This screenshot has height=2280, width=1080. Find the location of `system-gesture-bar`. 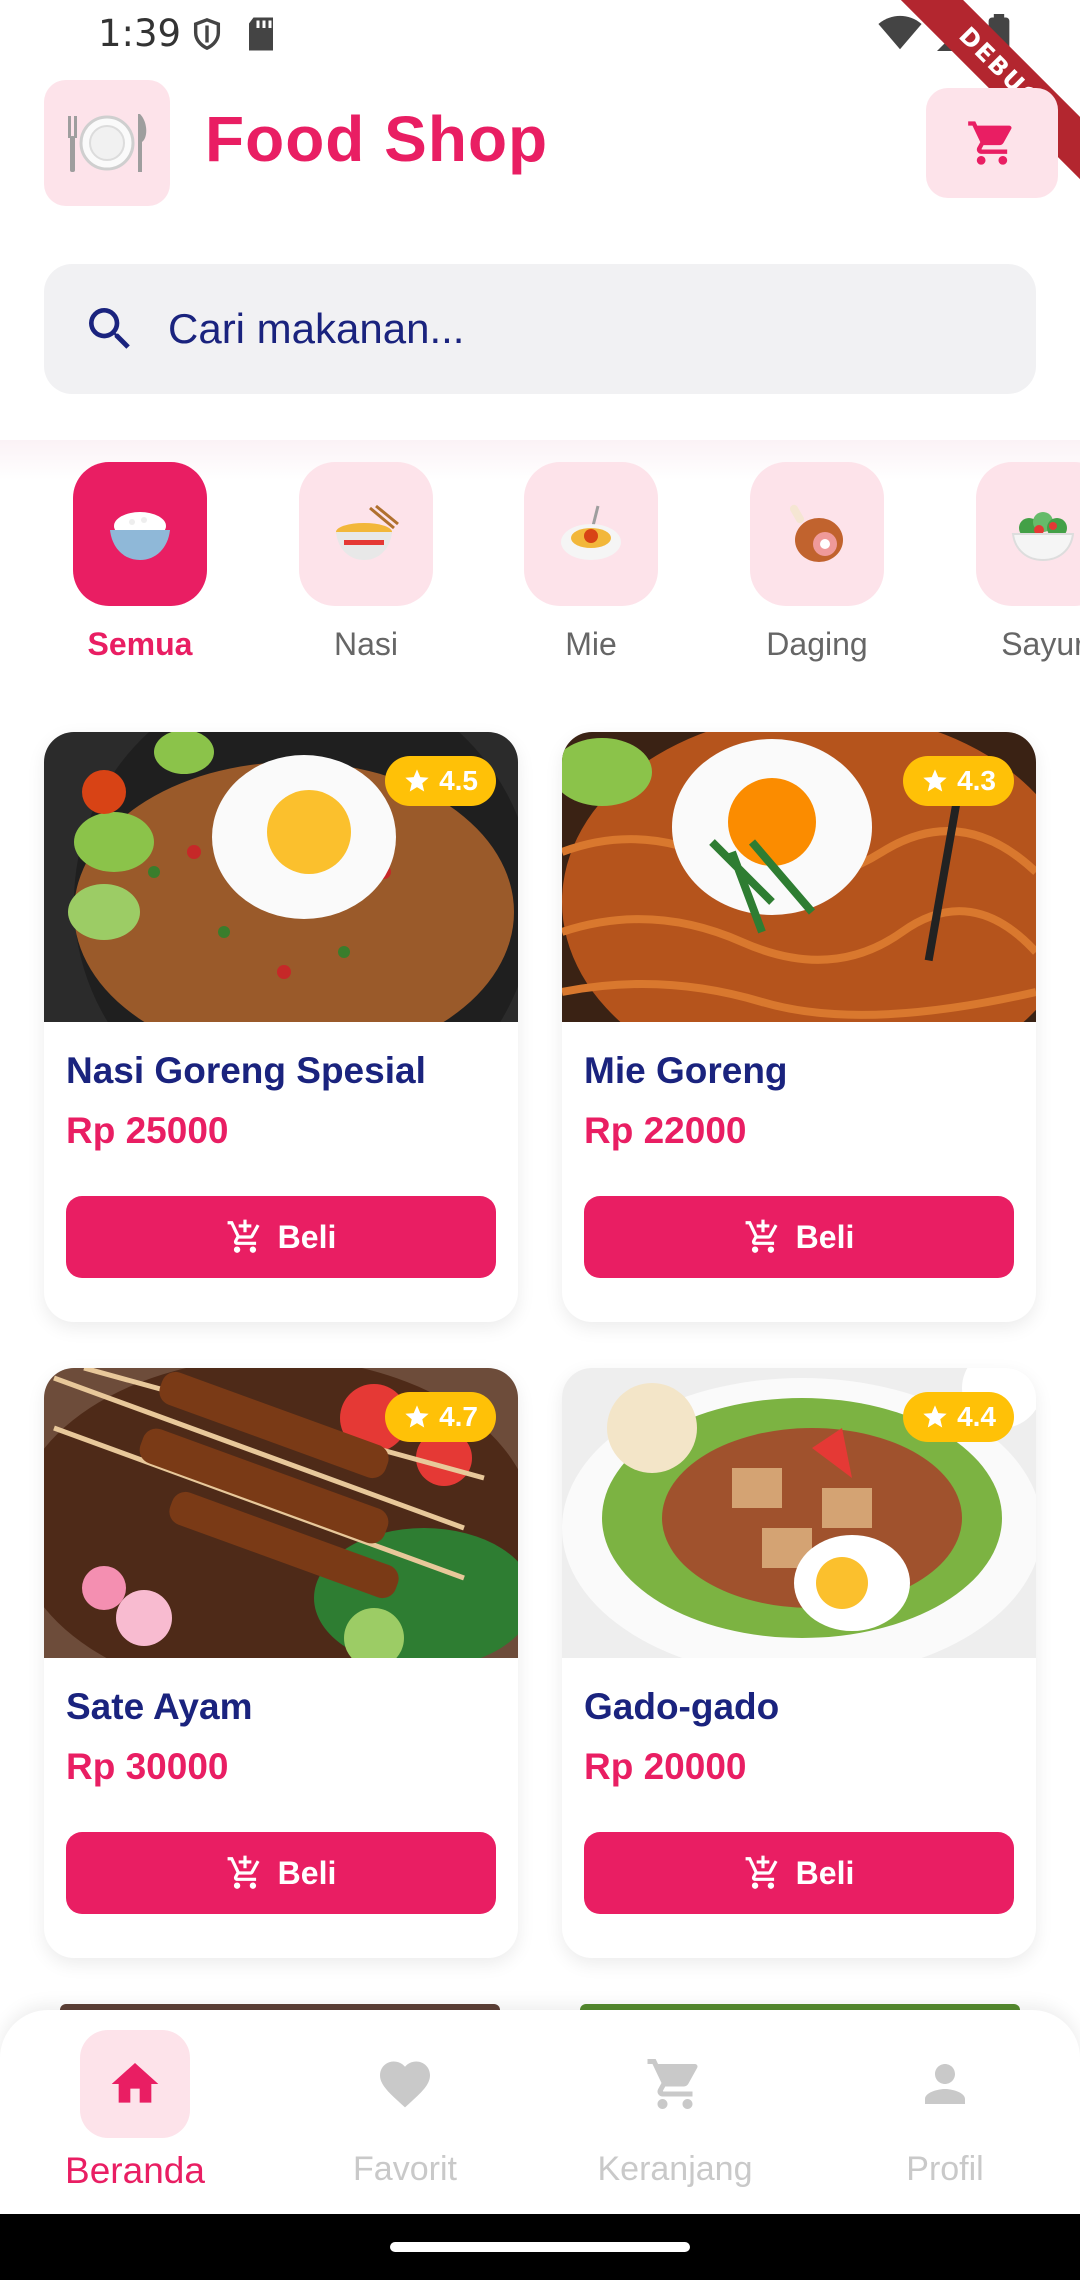

system-gesture-bar is located at coordinates (540, 2247).